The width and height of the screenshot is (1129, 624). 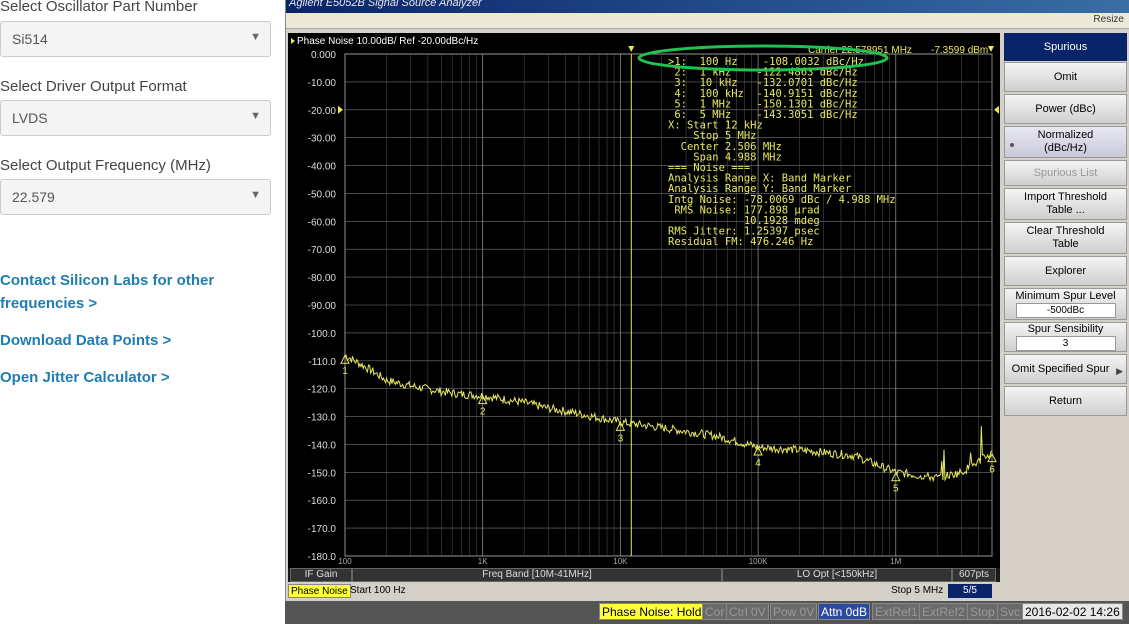 What do you see at coordinates (33, 197) in the screenshot?
I see `output-frequency-value: 22.579` at bounding box center [33, 197].